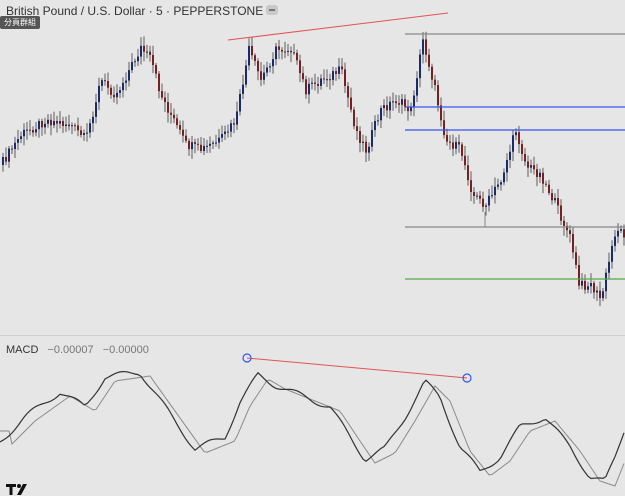 This screenshot has height=496, width=625. Describe the element at coordinates (312, 335) in the screenshot. I see `pane-separator` at that location.